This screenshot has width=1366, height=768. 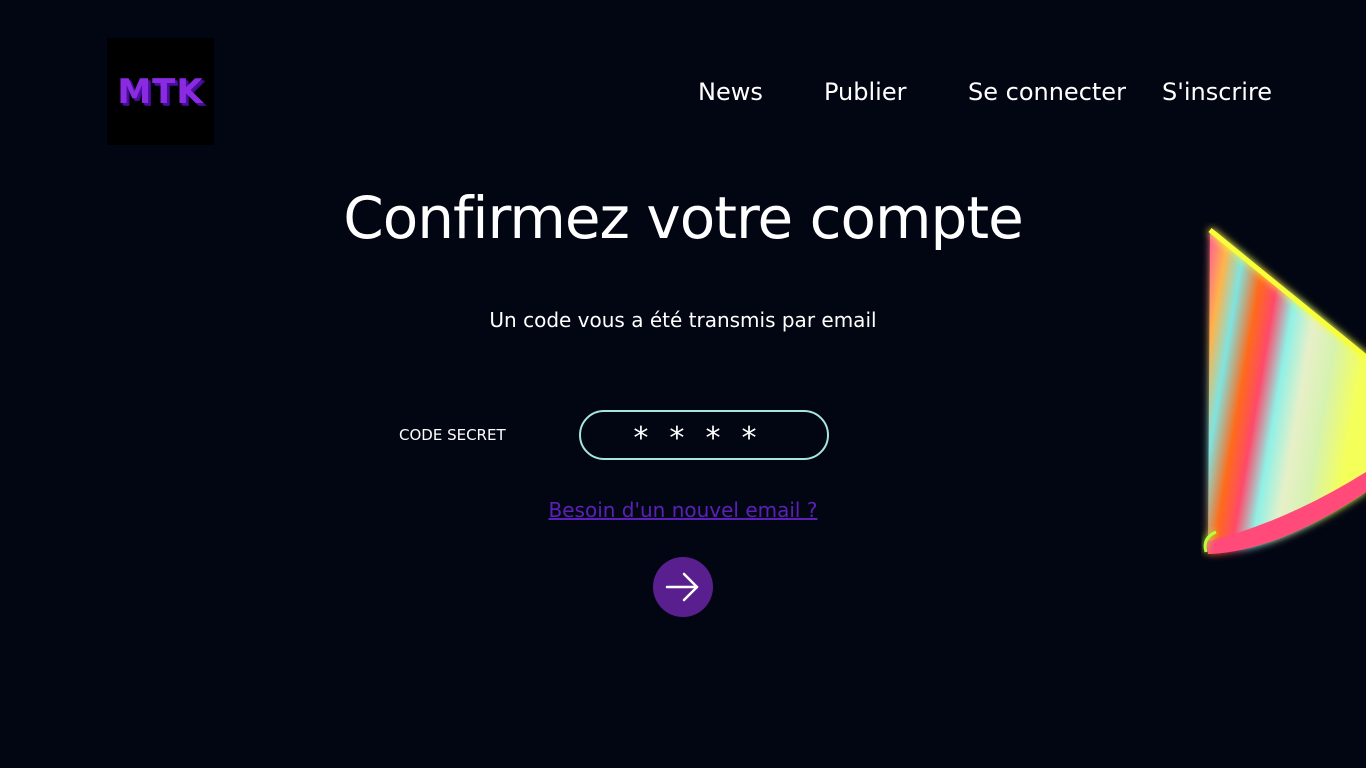 I want to click on party-hat-illustration, so click(x=1284, y=391).